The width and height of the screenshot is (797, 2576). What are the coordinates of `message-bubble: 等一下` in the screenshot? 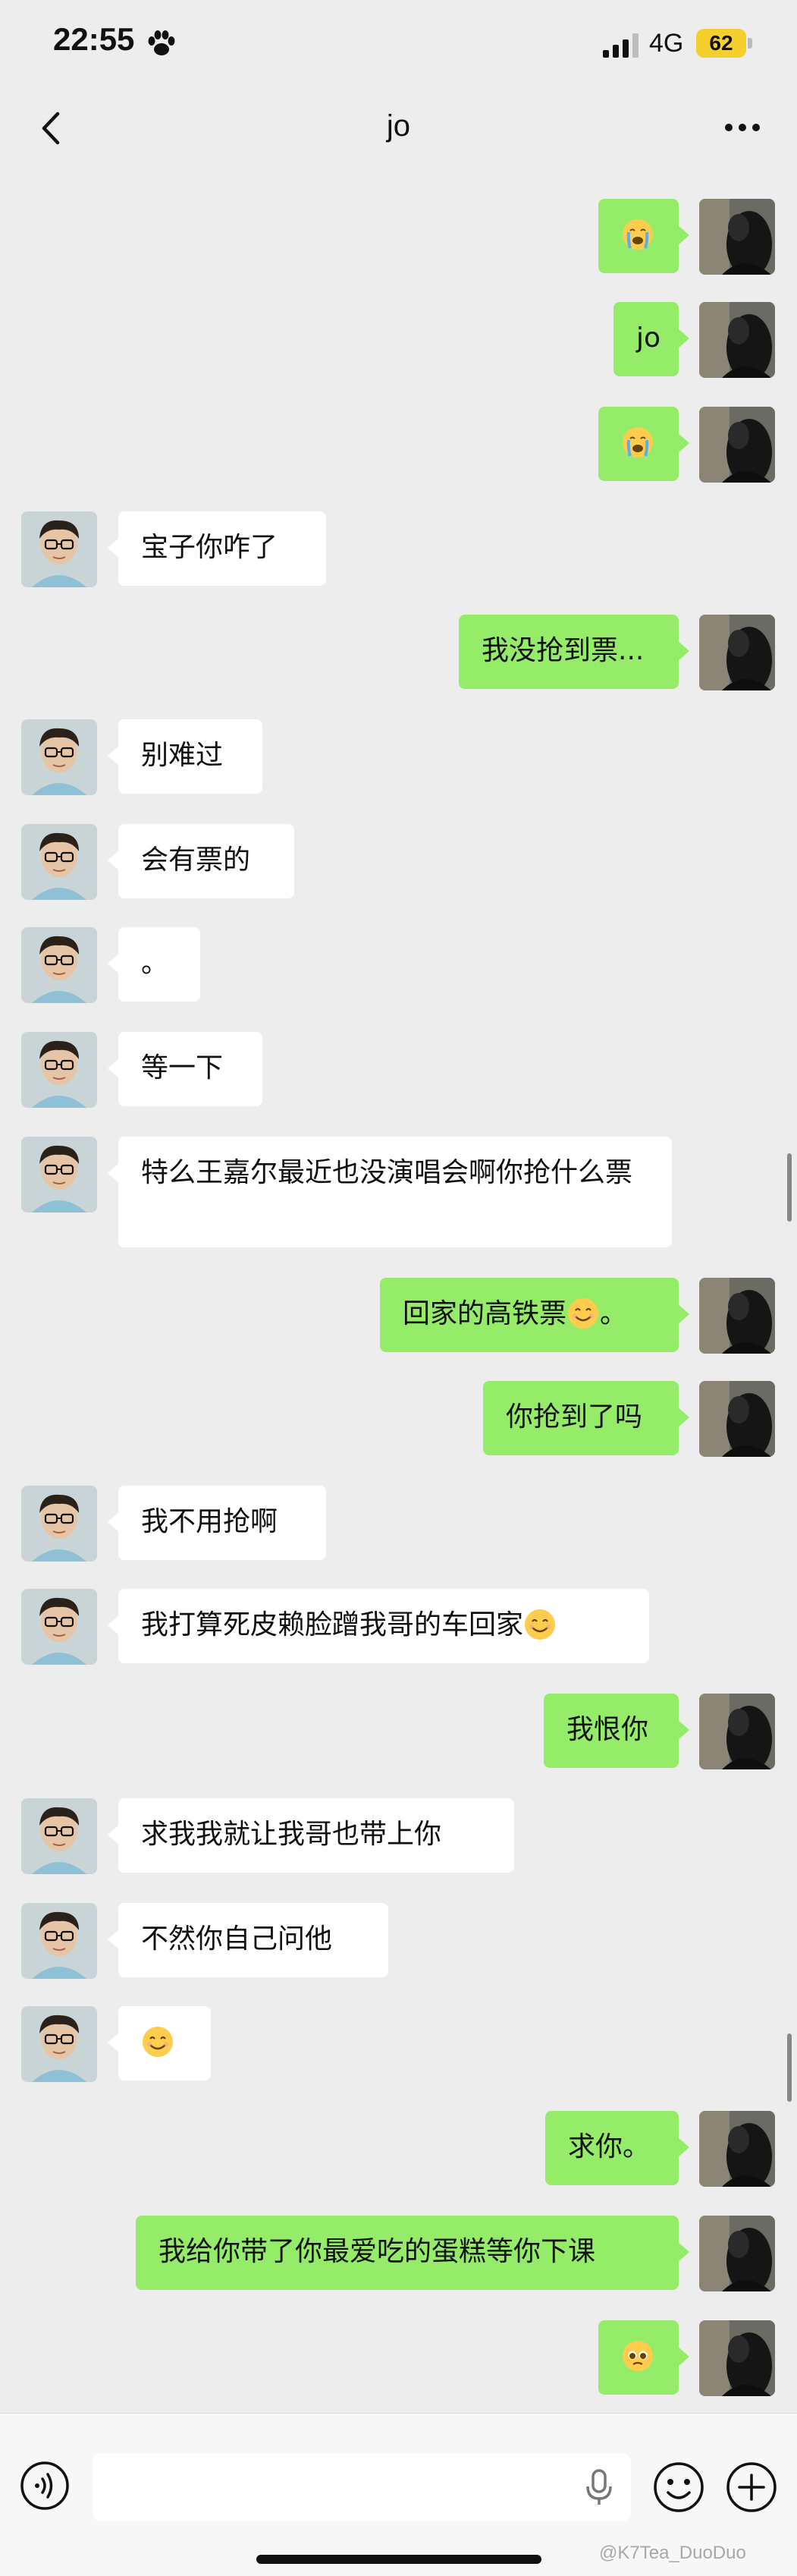 It's located at (185, 1069).